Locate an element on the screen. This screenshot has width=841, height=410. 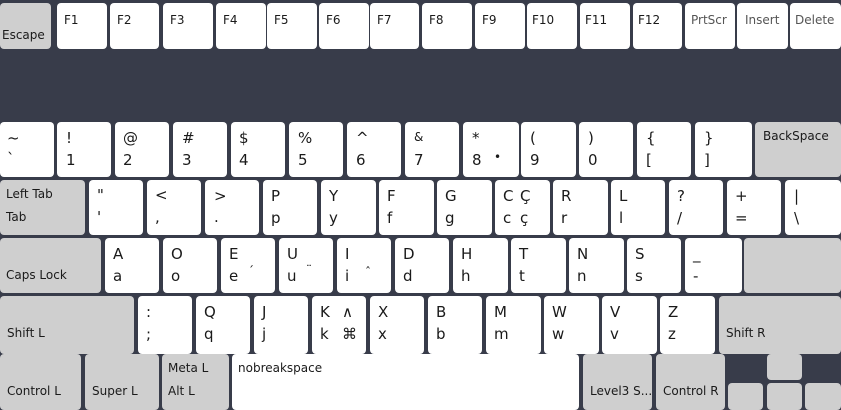
key-arrow-down is located at coordinates (784, 396).